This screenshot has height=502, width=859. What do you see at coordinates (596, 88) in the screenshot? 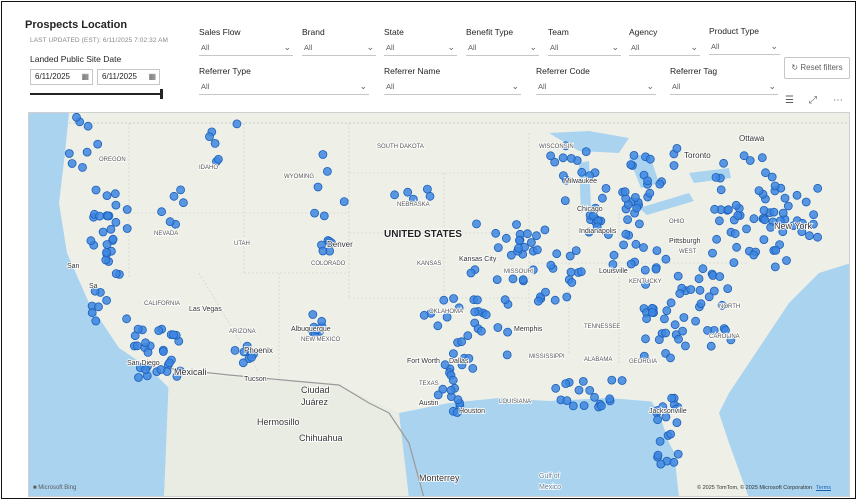
I see `referrer-code-dropdown: All ⌄` at bounding box center [596, 88].